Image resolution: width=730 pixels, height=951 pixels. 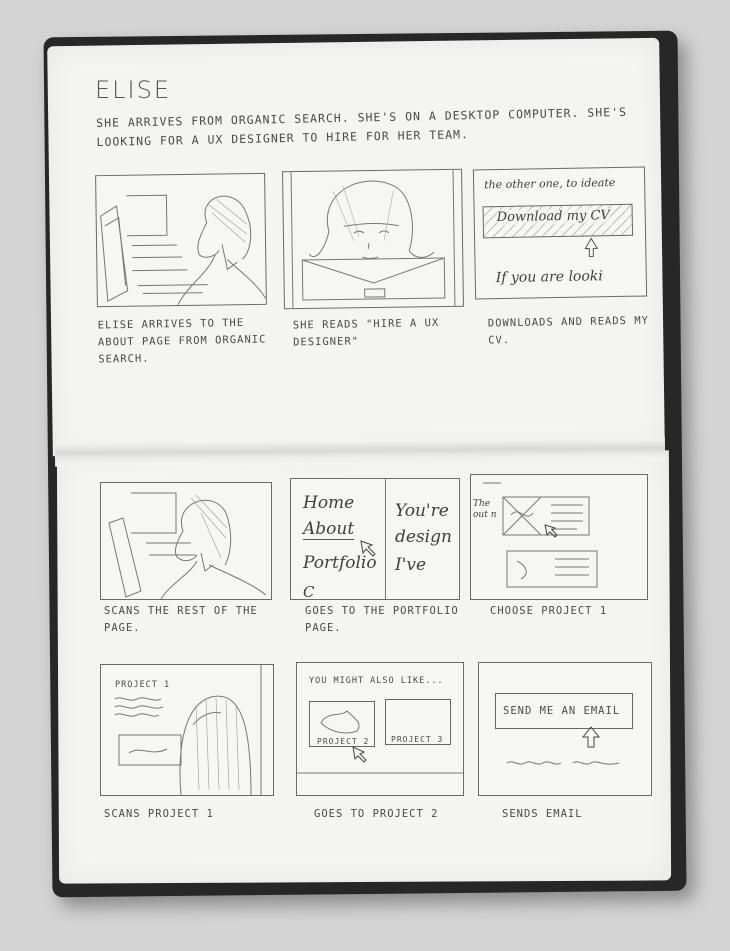 I want to click on panel-7-sketch, so click(x=188, y=730).